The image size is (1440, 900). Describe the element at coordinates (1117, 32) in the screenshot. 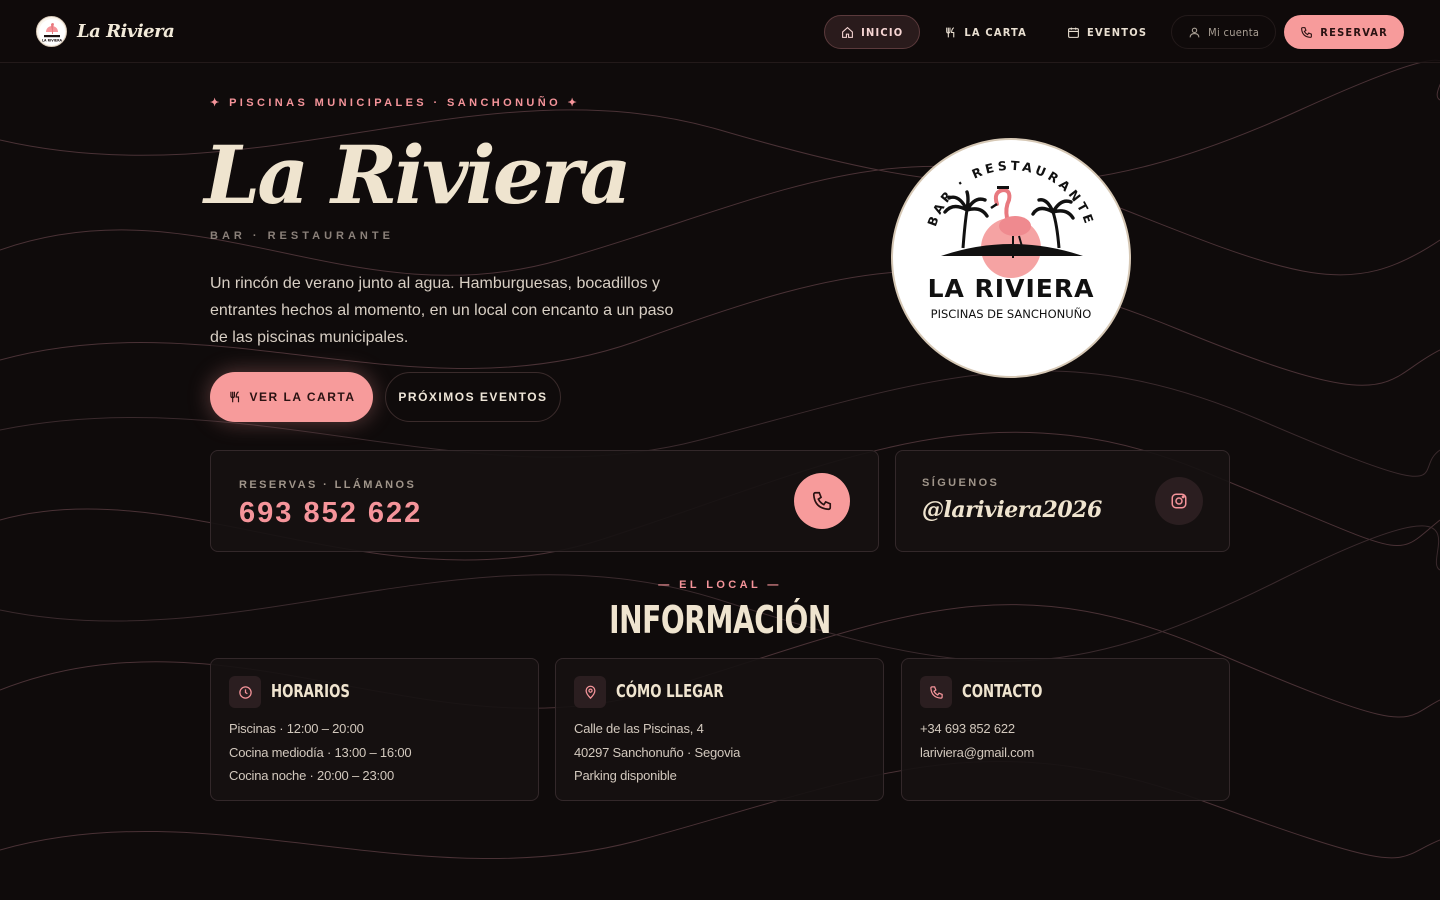

I see `nav-events-label: EVENTOS` at that location.